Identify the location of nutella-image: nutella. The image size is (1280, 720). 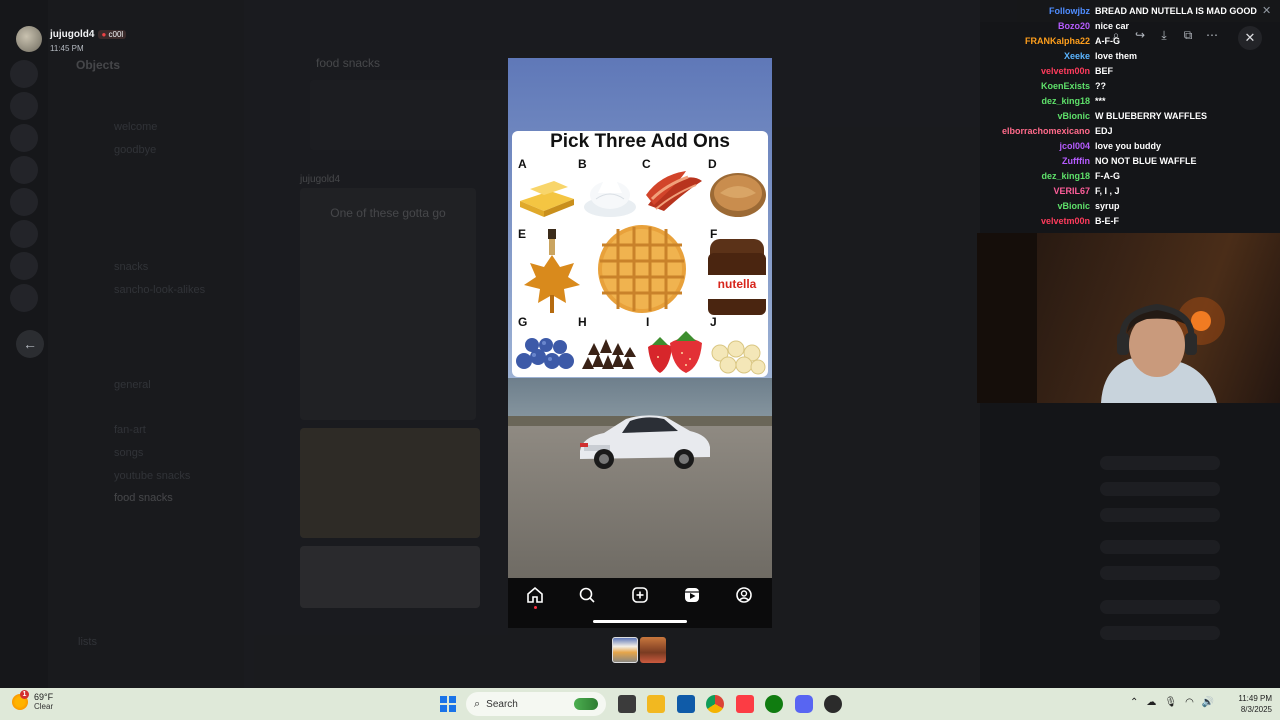
(737, 277).